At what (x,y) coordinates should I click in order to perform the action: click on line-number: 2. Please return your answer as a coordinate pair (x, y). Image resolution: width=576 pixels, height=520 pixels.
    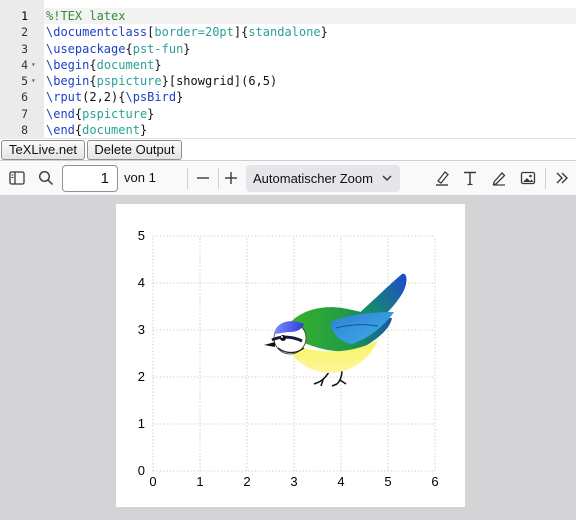
    Looking at the image, I should click on (24, 32).